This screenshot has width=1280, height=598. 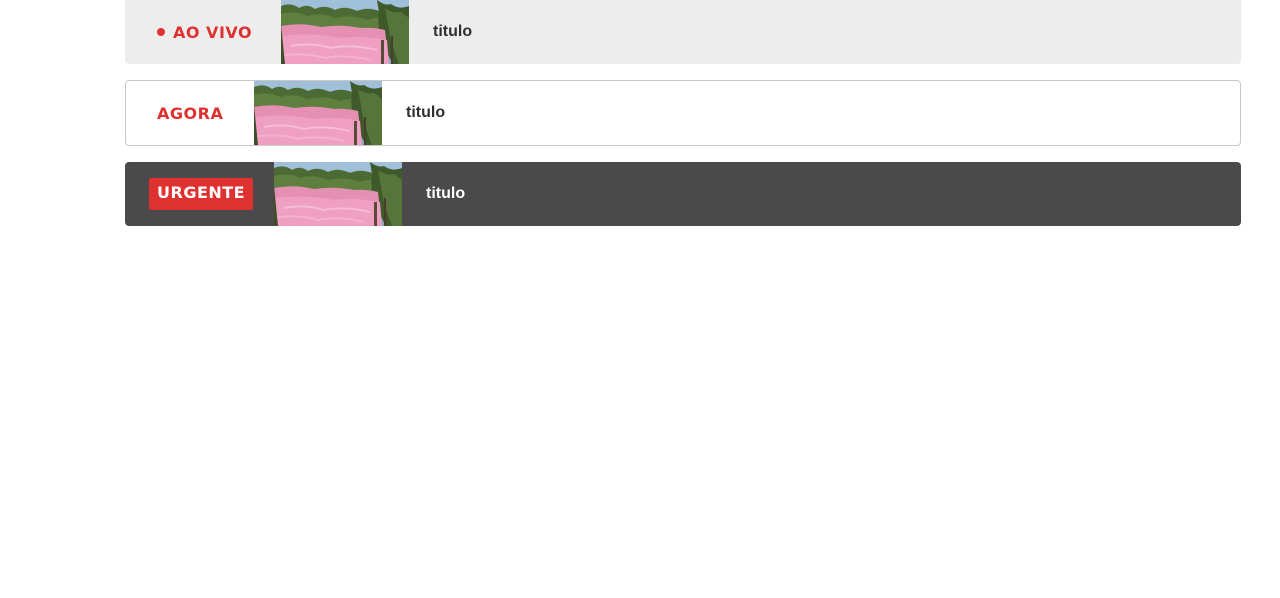 What do you see at coordinates (338, 194) in the screenshot?
I see `urgent-thumbnail-image` at bounding box center [338, 194].